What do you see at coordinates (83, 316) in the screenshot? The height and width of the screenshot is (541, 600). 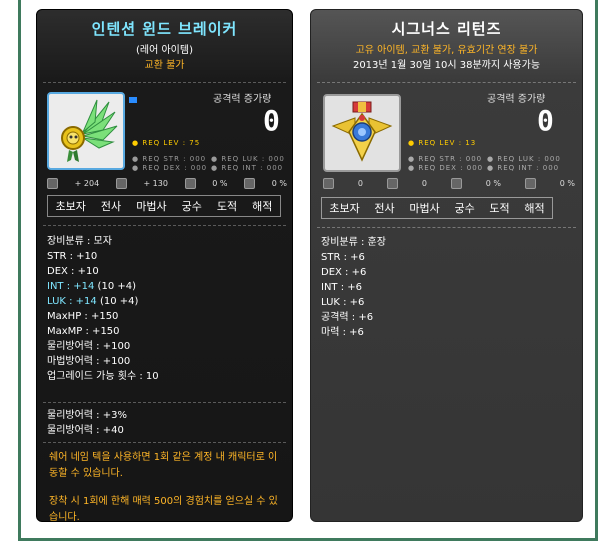 I see `stat-maxhp: MaxHP : +150` at bounding box center [83, 316].